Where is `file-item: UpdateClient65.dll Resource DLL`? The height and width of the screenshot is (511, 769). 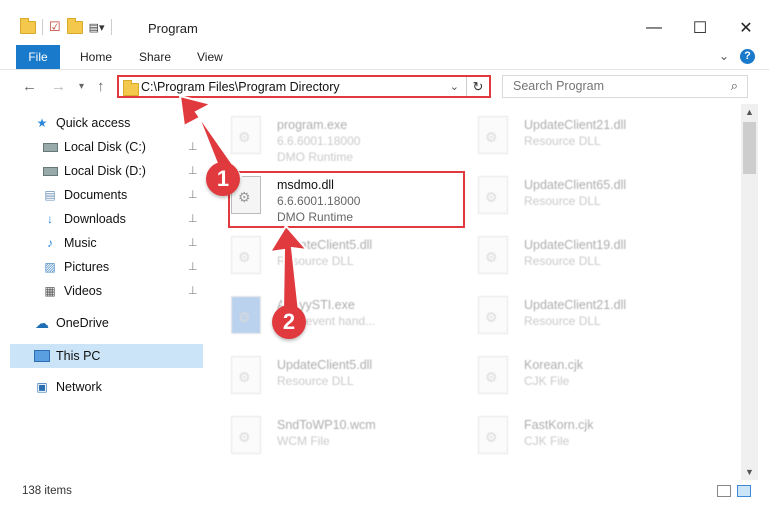
file-item: UpdateClient65.dll Resource DLL is located at coordinates (567, 194).